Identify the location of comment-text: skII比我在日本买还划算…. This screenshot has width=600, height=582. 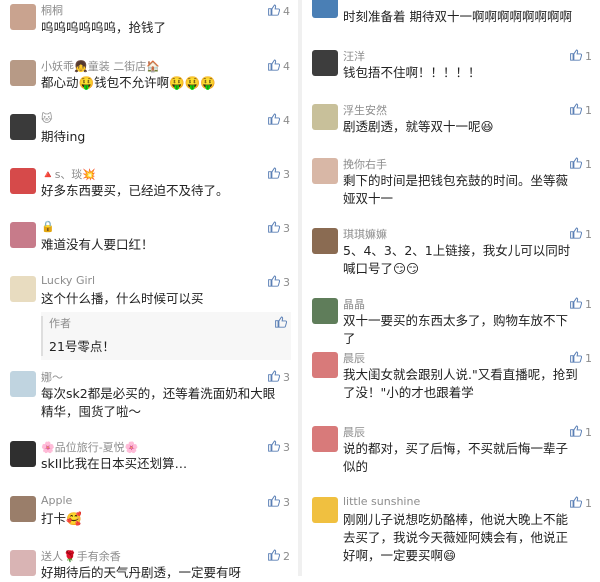
(114, 463).